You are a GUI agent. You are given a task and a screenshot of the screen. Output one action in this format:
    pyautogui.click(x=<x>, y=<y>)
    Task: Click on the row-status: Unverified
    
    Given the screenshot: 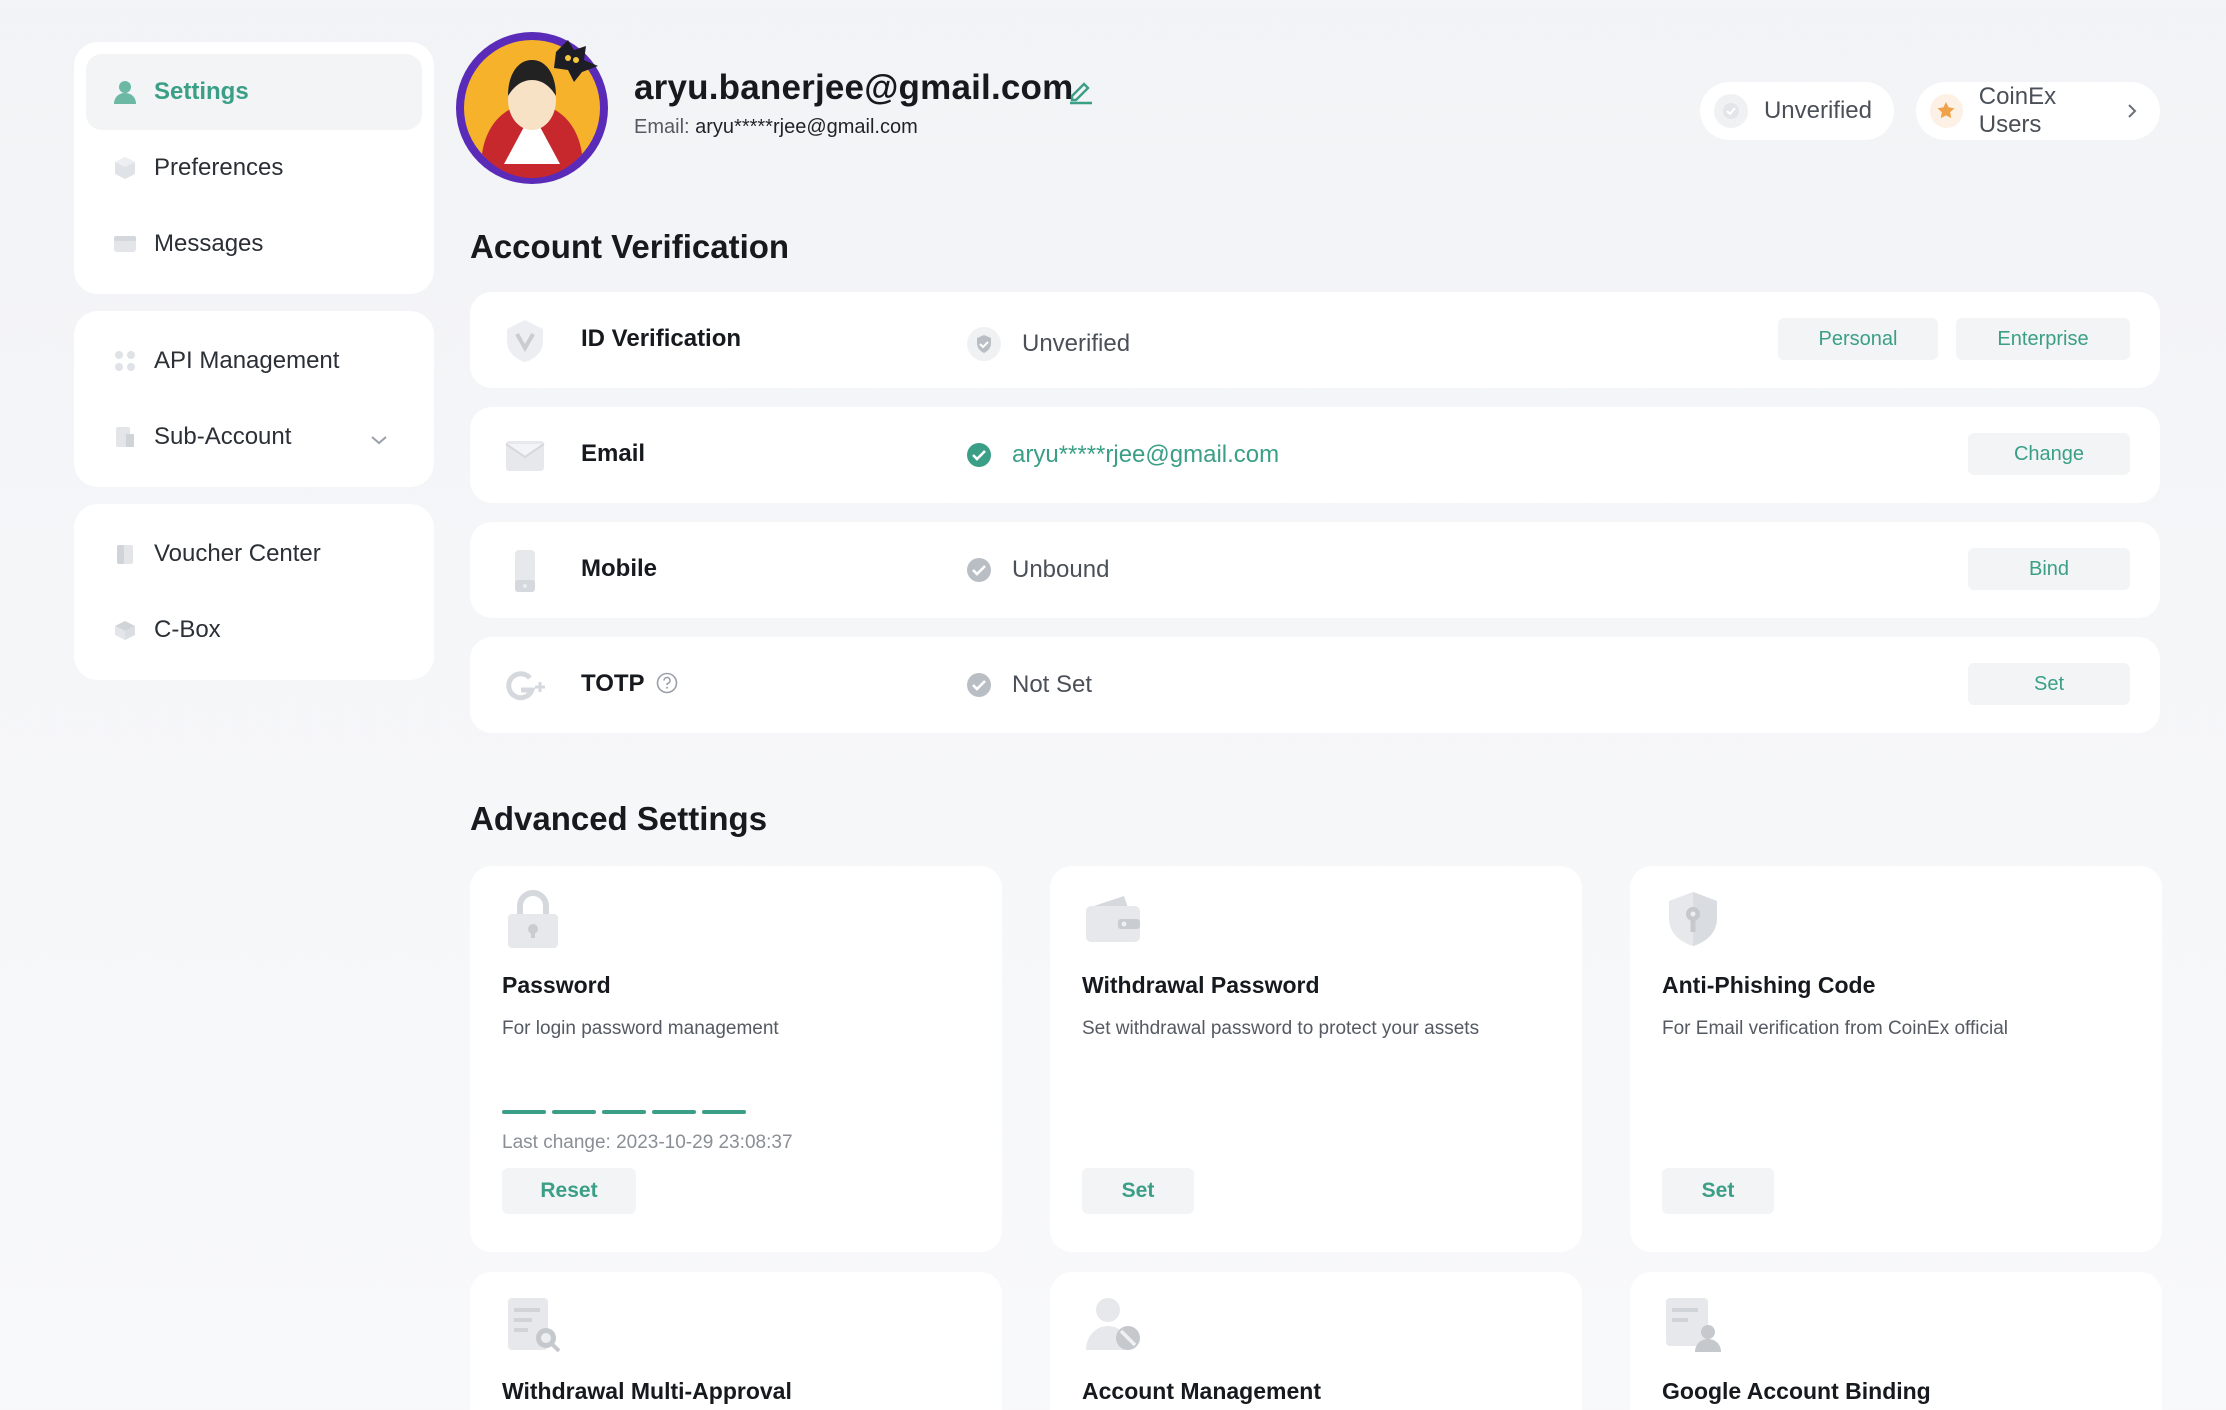 What is the action you would take?
    pyautogui.click(x=1048, y=344)
    